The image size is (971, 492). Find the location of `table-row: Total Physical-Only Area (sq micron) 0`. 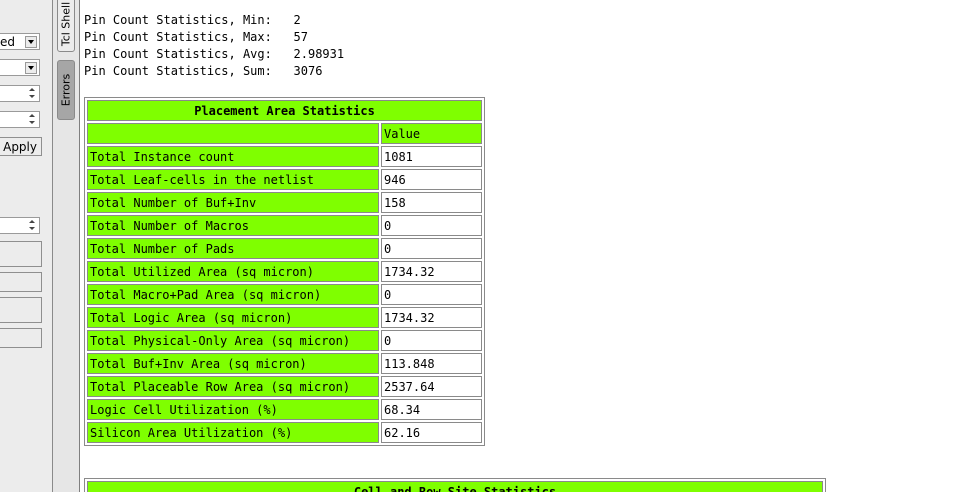

table-row: Total Physical-Only Area (sq micron) 0 is located at coordinates (284, 340).